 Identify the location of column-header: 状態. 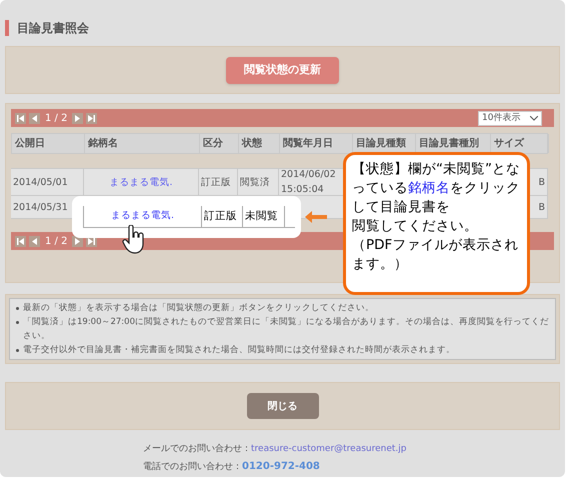
(259, 143).